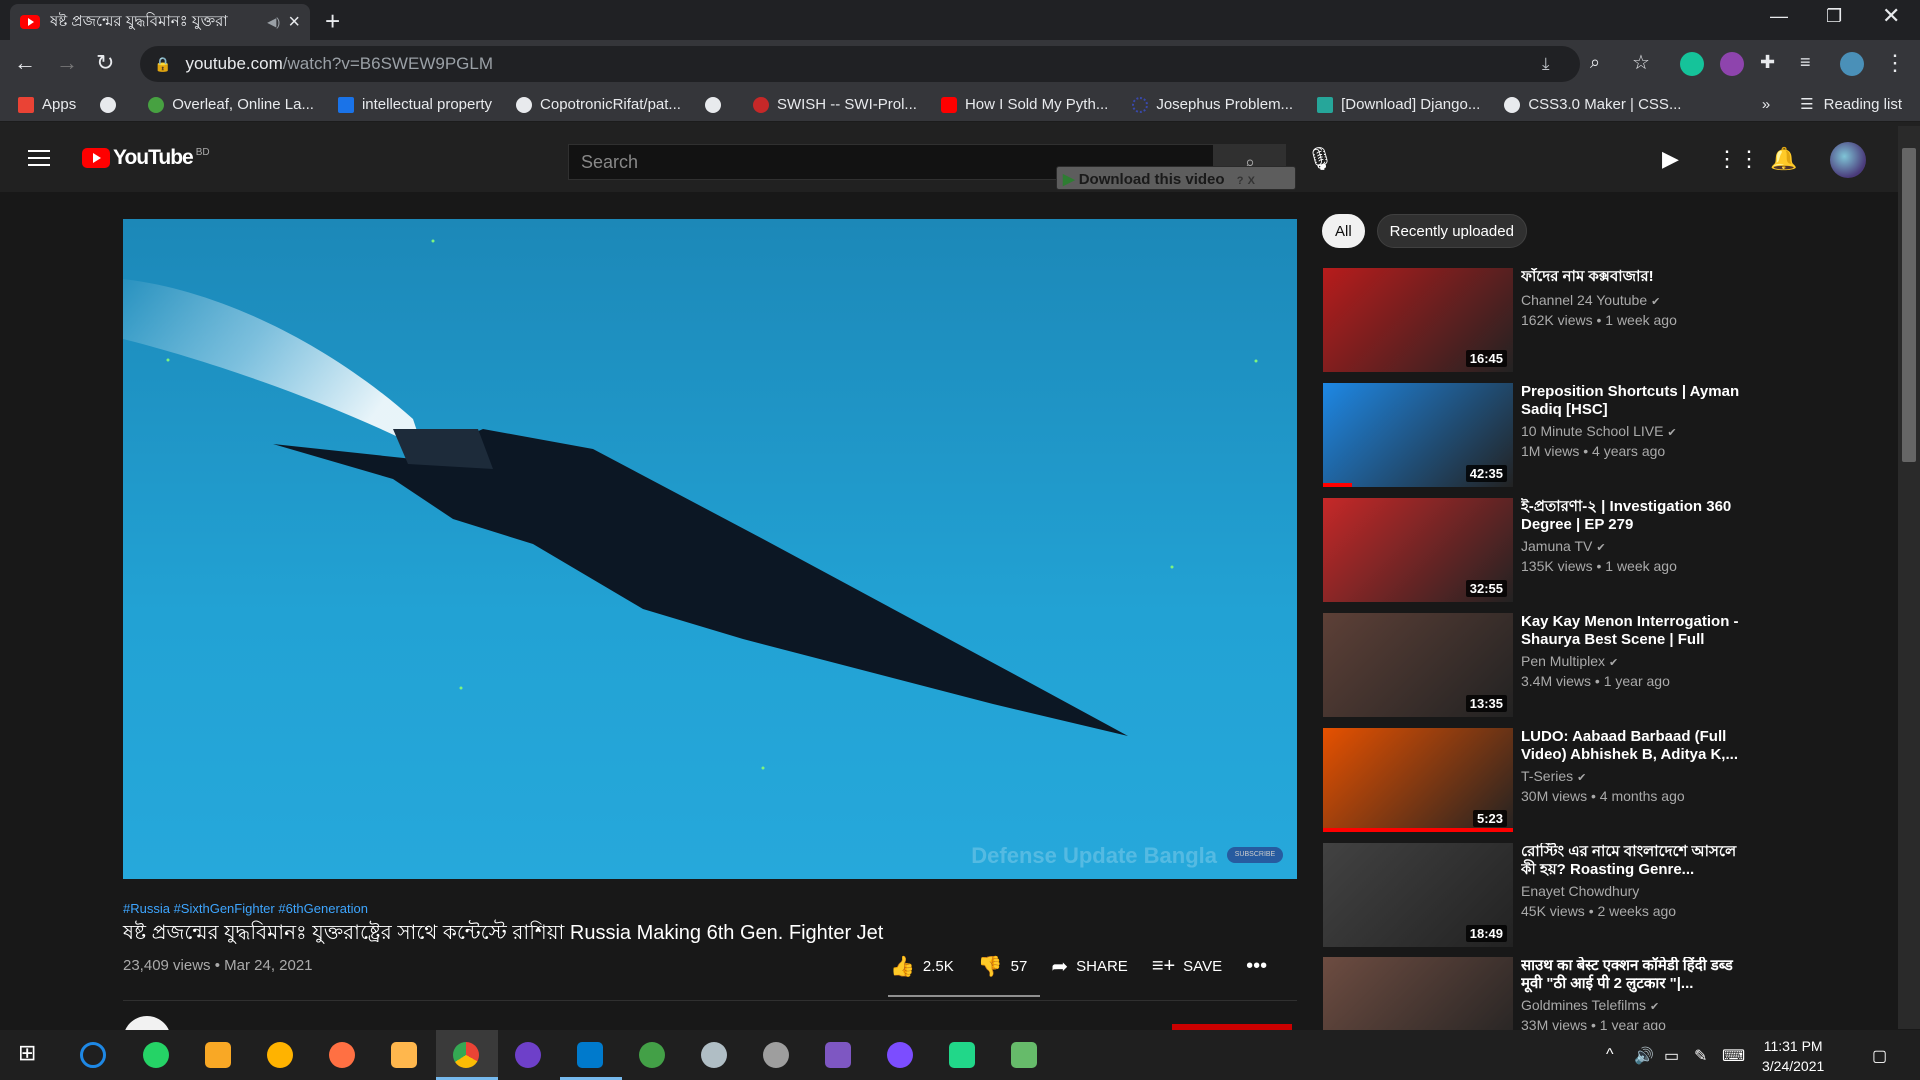  Describe the element at coordinates (1692, 64) in the screenshot. I see `grammarly-extension-icon` at that location.